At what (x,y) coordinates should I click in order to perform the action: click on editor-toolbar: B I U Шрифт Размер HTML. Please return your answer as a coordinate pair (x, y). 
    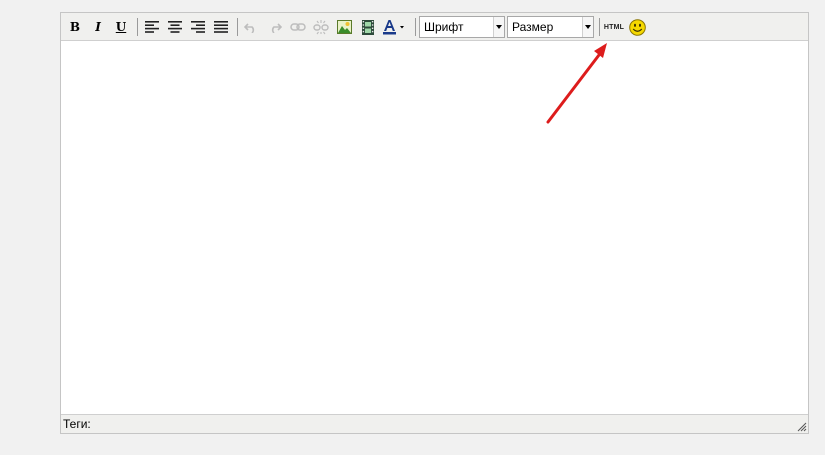
    Looking at the image, I should click on (434, 27).